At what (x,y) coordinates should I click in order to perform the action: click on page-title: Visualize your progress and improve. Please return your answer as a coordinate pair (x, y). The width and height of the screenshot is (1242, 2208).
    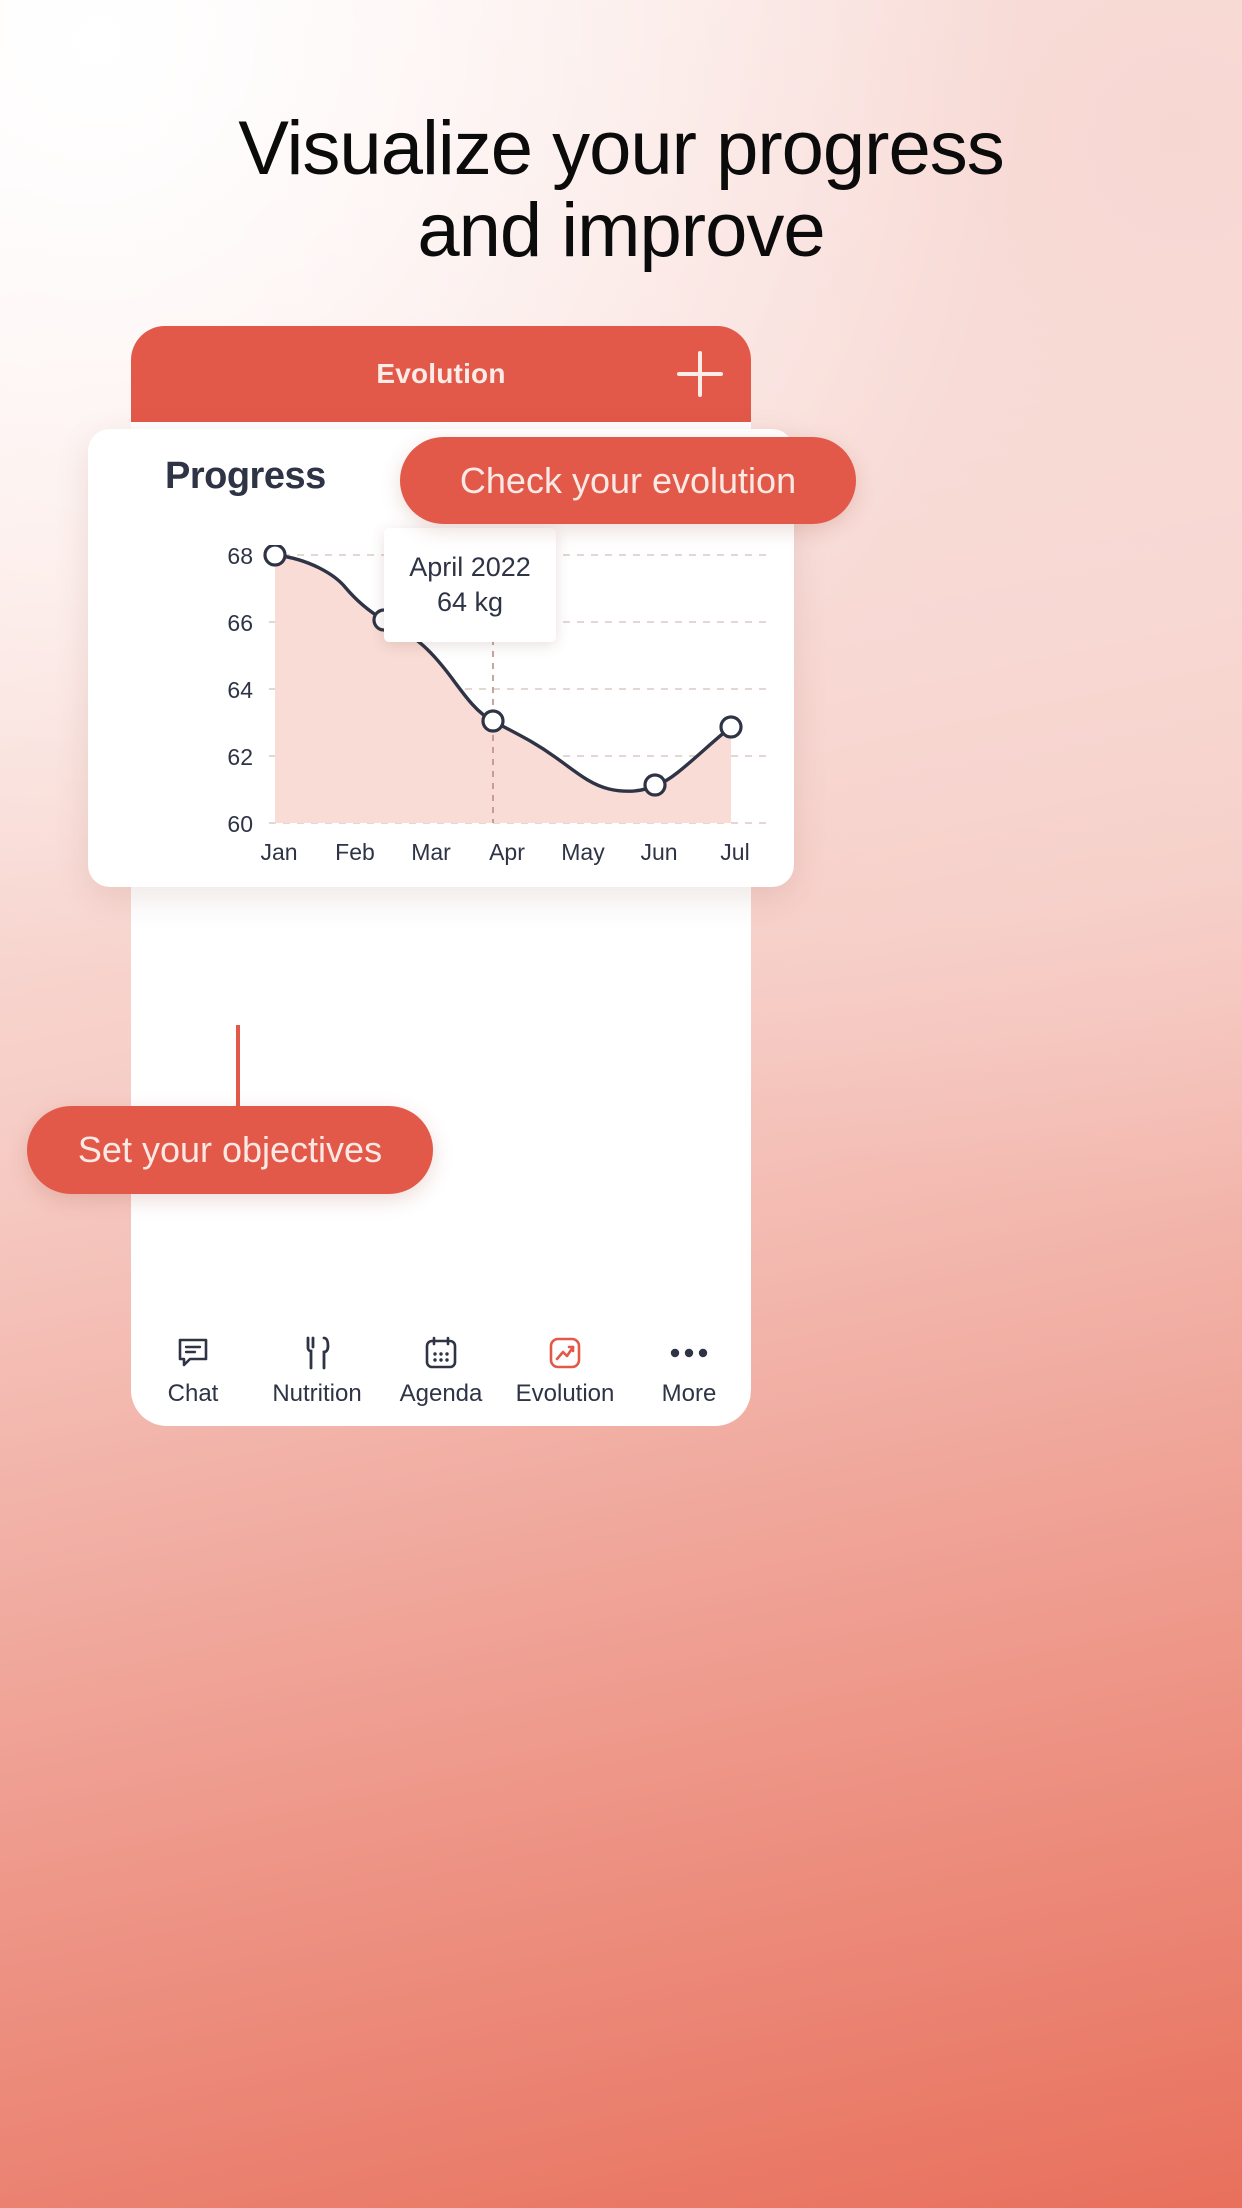
    Looking at the image, I should click on (621, 190).